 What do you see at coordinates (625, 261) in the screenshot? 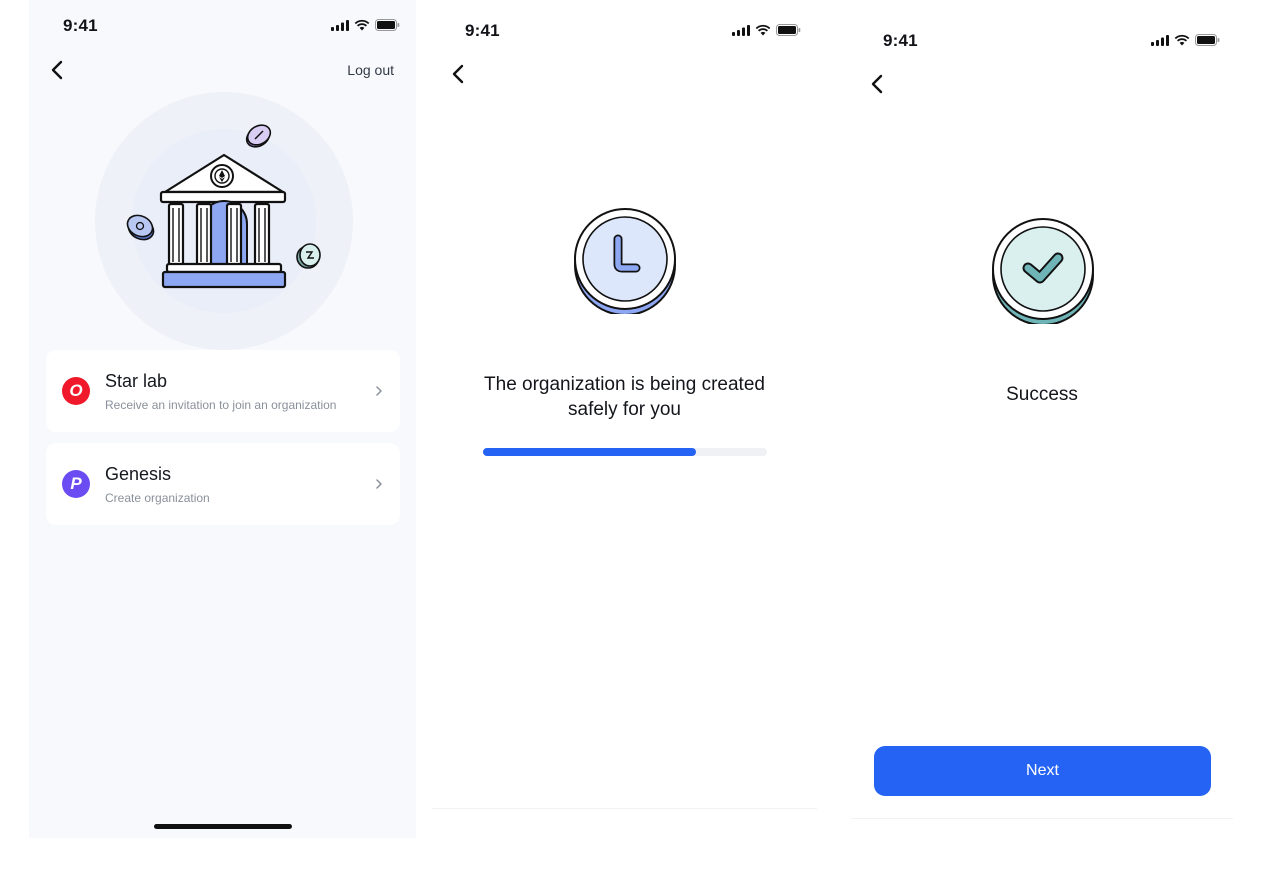
I see `clock-icon` at bounding box center [625, 261].